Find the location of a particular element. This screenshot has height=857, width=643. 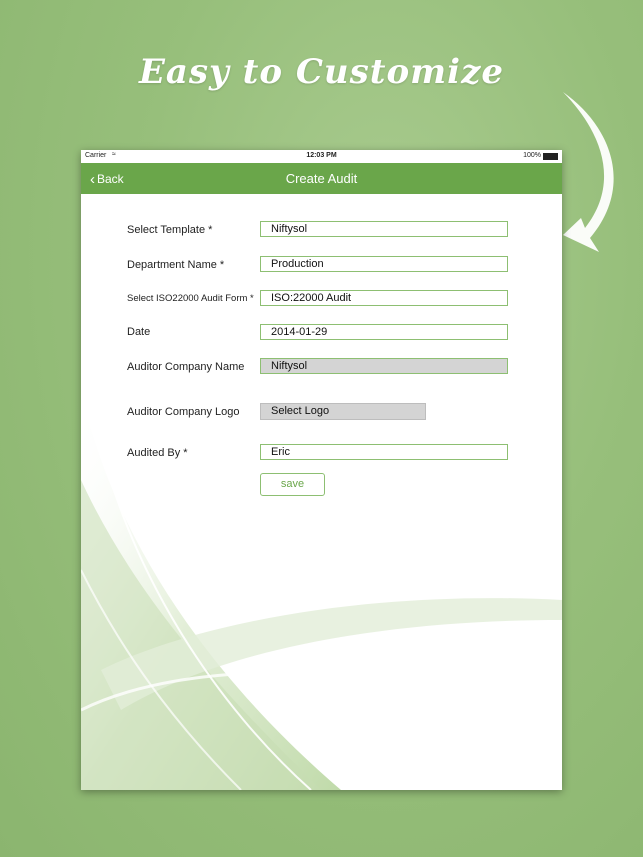

audit-form-field: ISO:22000 Audit is located at coordinates (384, 298).